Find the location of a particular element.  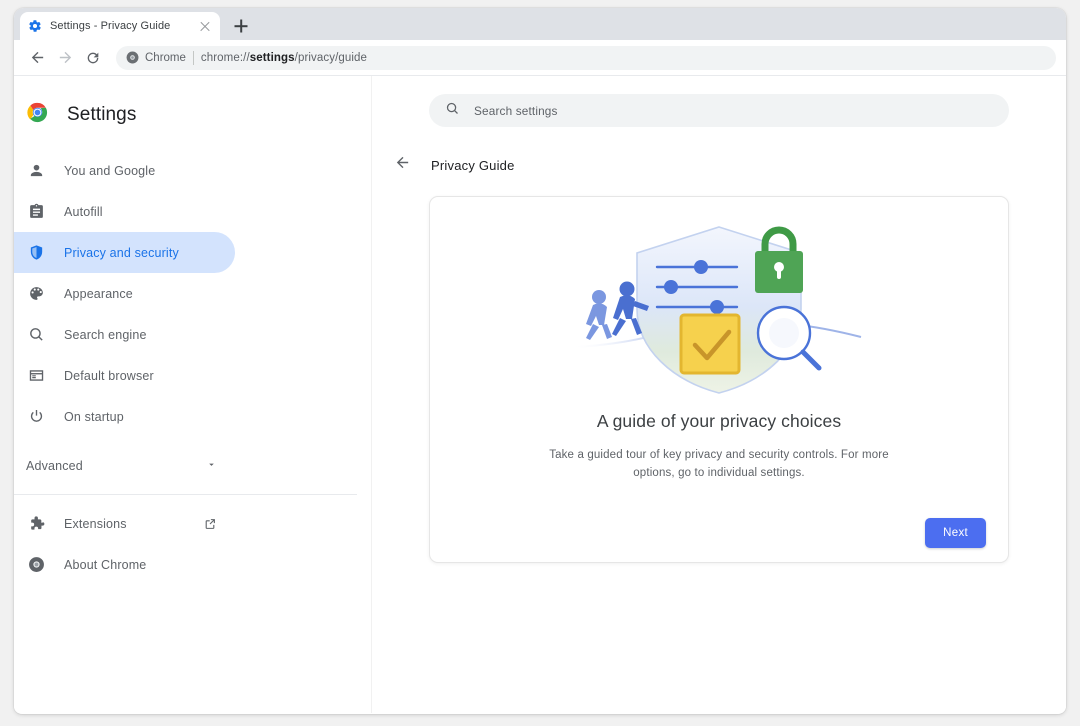

card-title: A guide of your privacy choices is located at coordinates (719, 421).